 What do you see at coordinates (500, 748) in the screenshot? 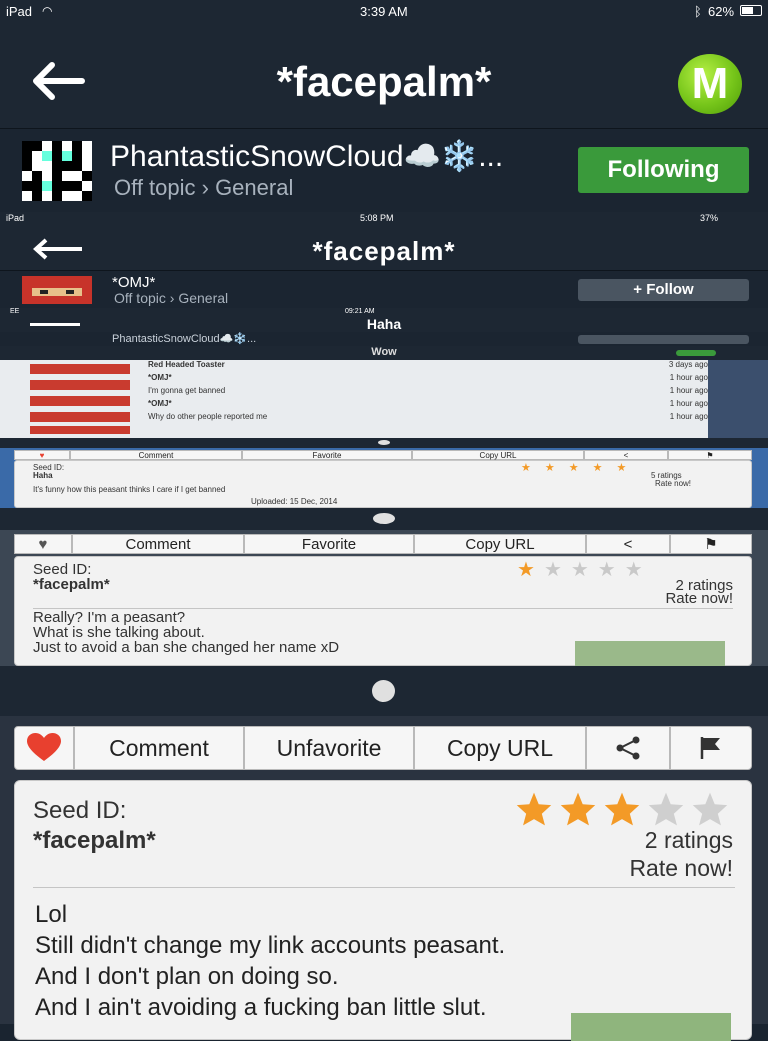
I see `copy-url-button: Copy URL` at bounding box center [500, 748].